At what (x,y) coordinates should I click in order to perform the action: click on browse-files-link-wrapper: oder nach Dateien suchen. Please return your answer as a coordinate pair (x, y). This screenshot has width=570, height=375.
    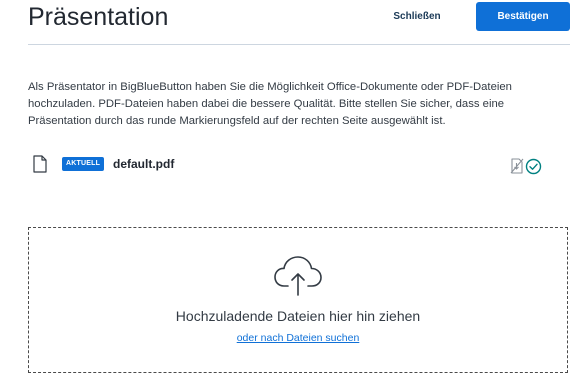
    Looking at the image, I should click on (298, 338).